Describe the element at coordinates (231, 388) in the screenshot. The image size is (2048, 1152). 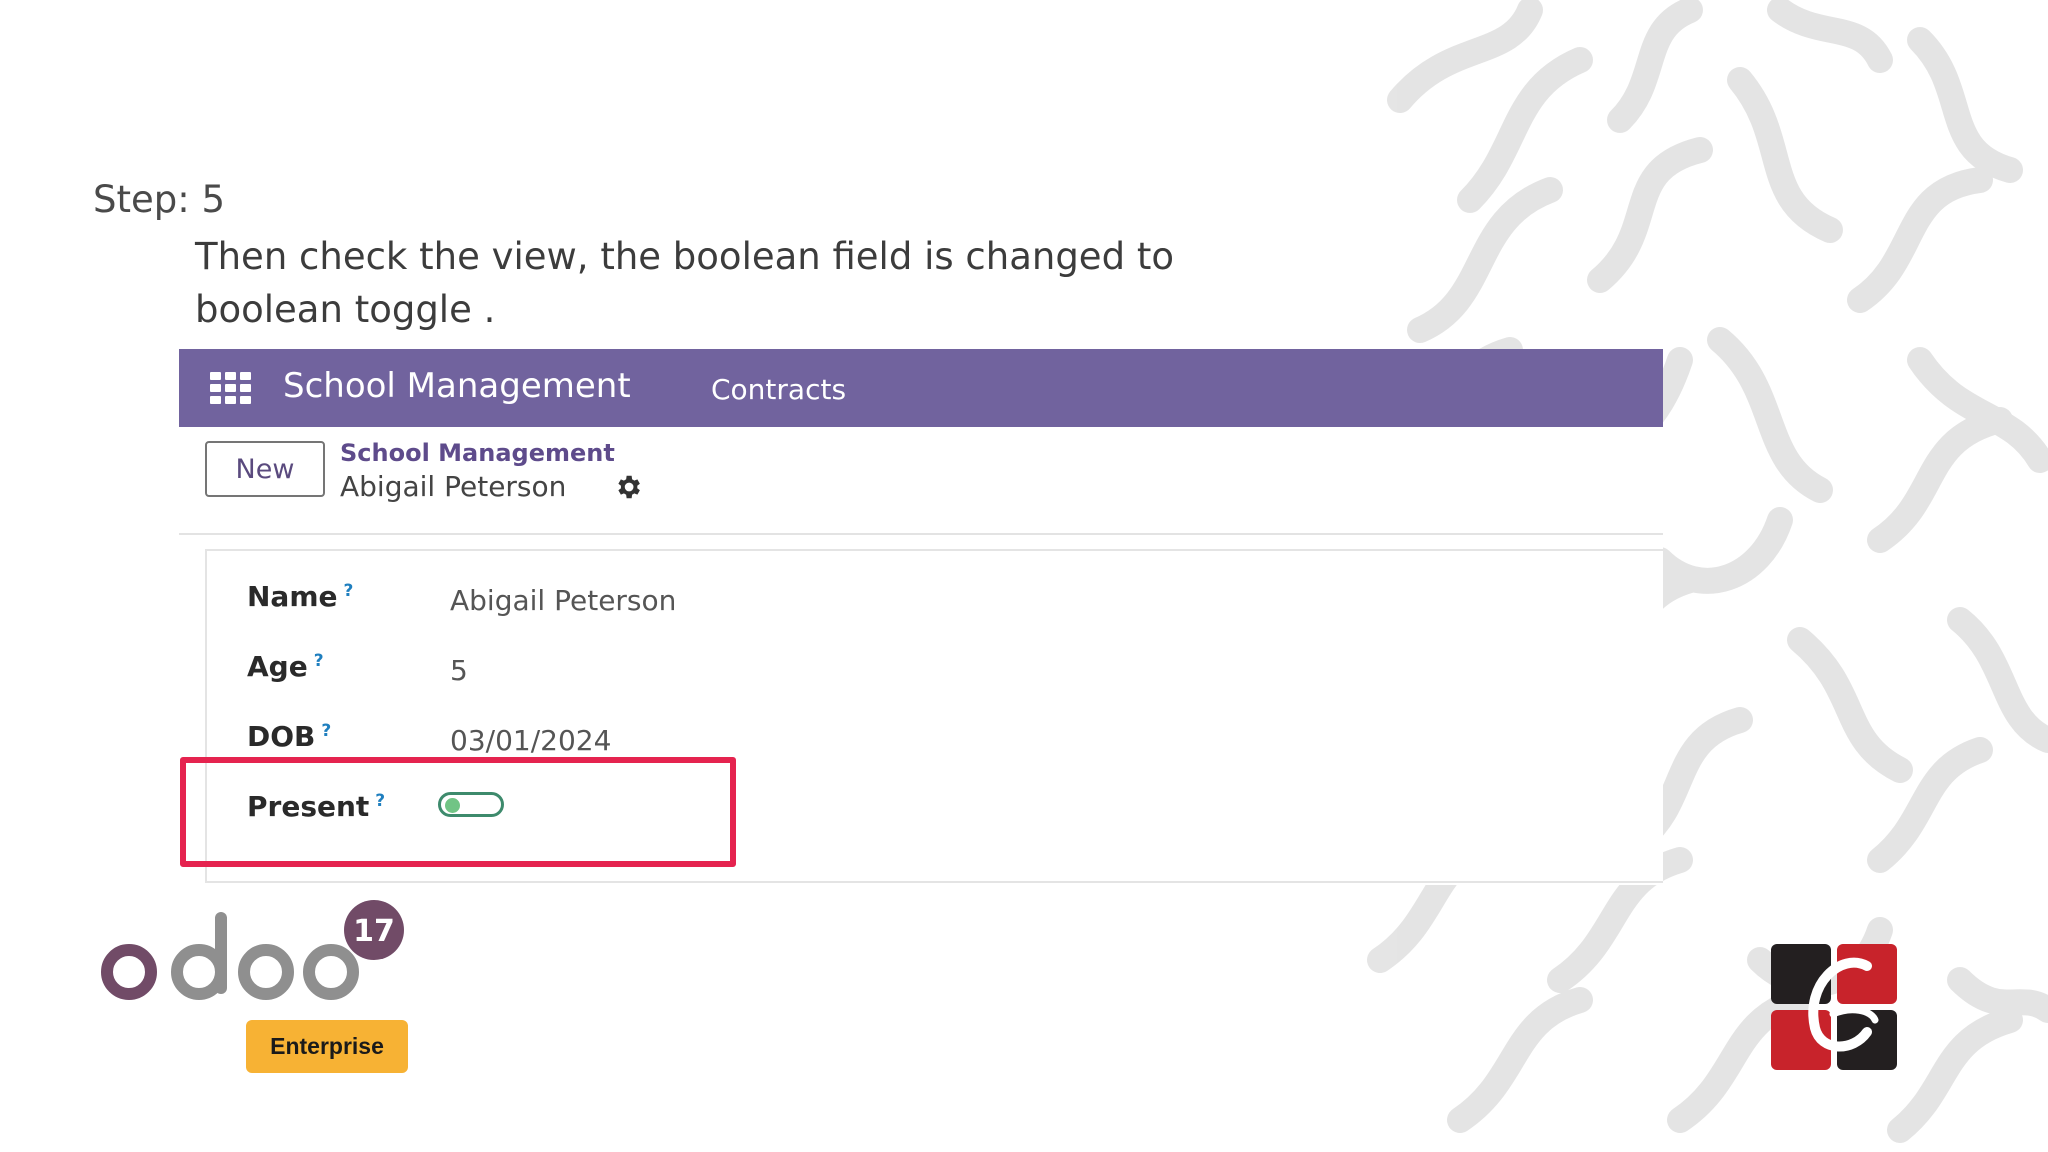
I see `apps-grid-icon` at that location.